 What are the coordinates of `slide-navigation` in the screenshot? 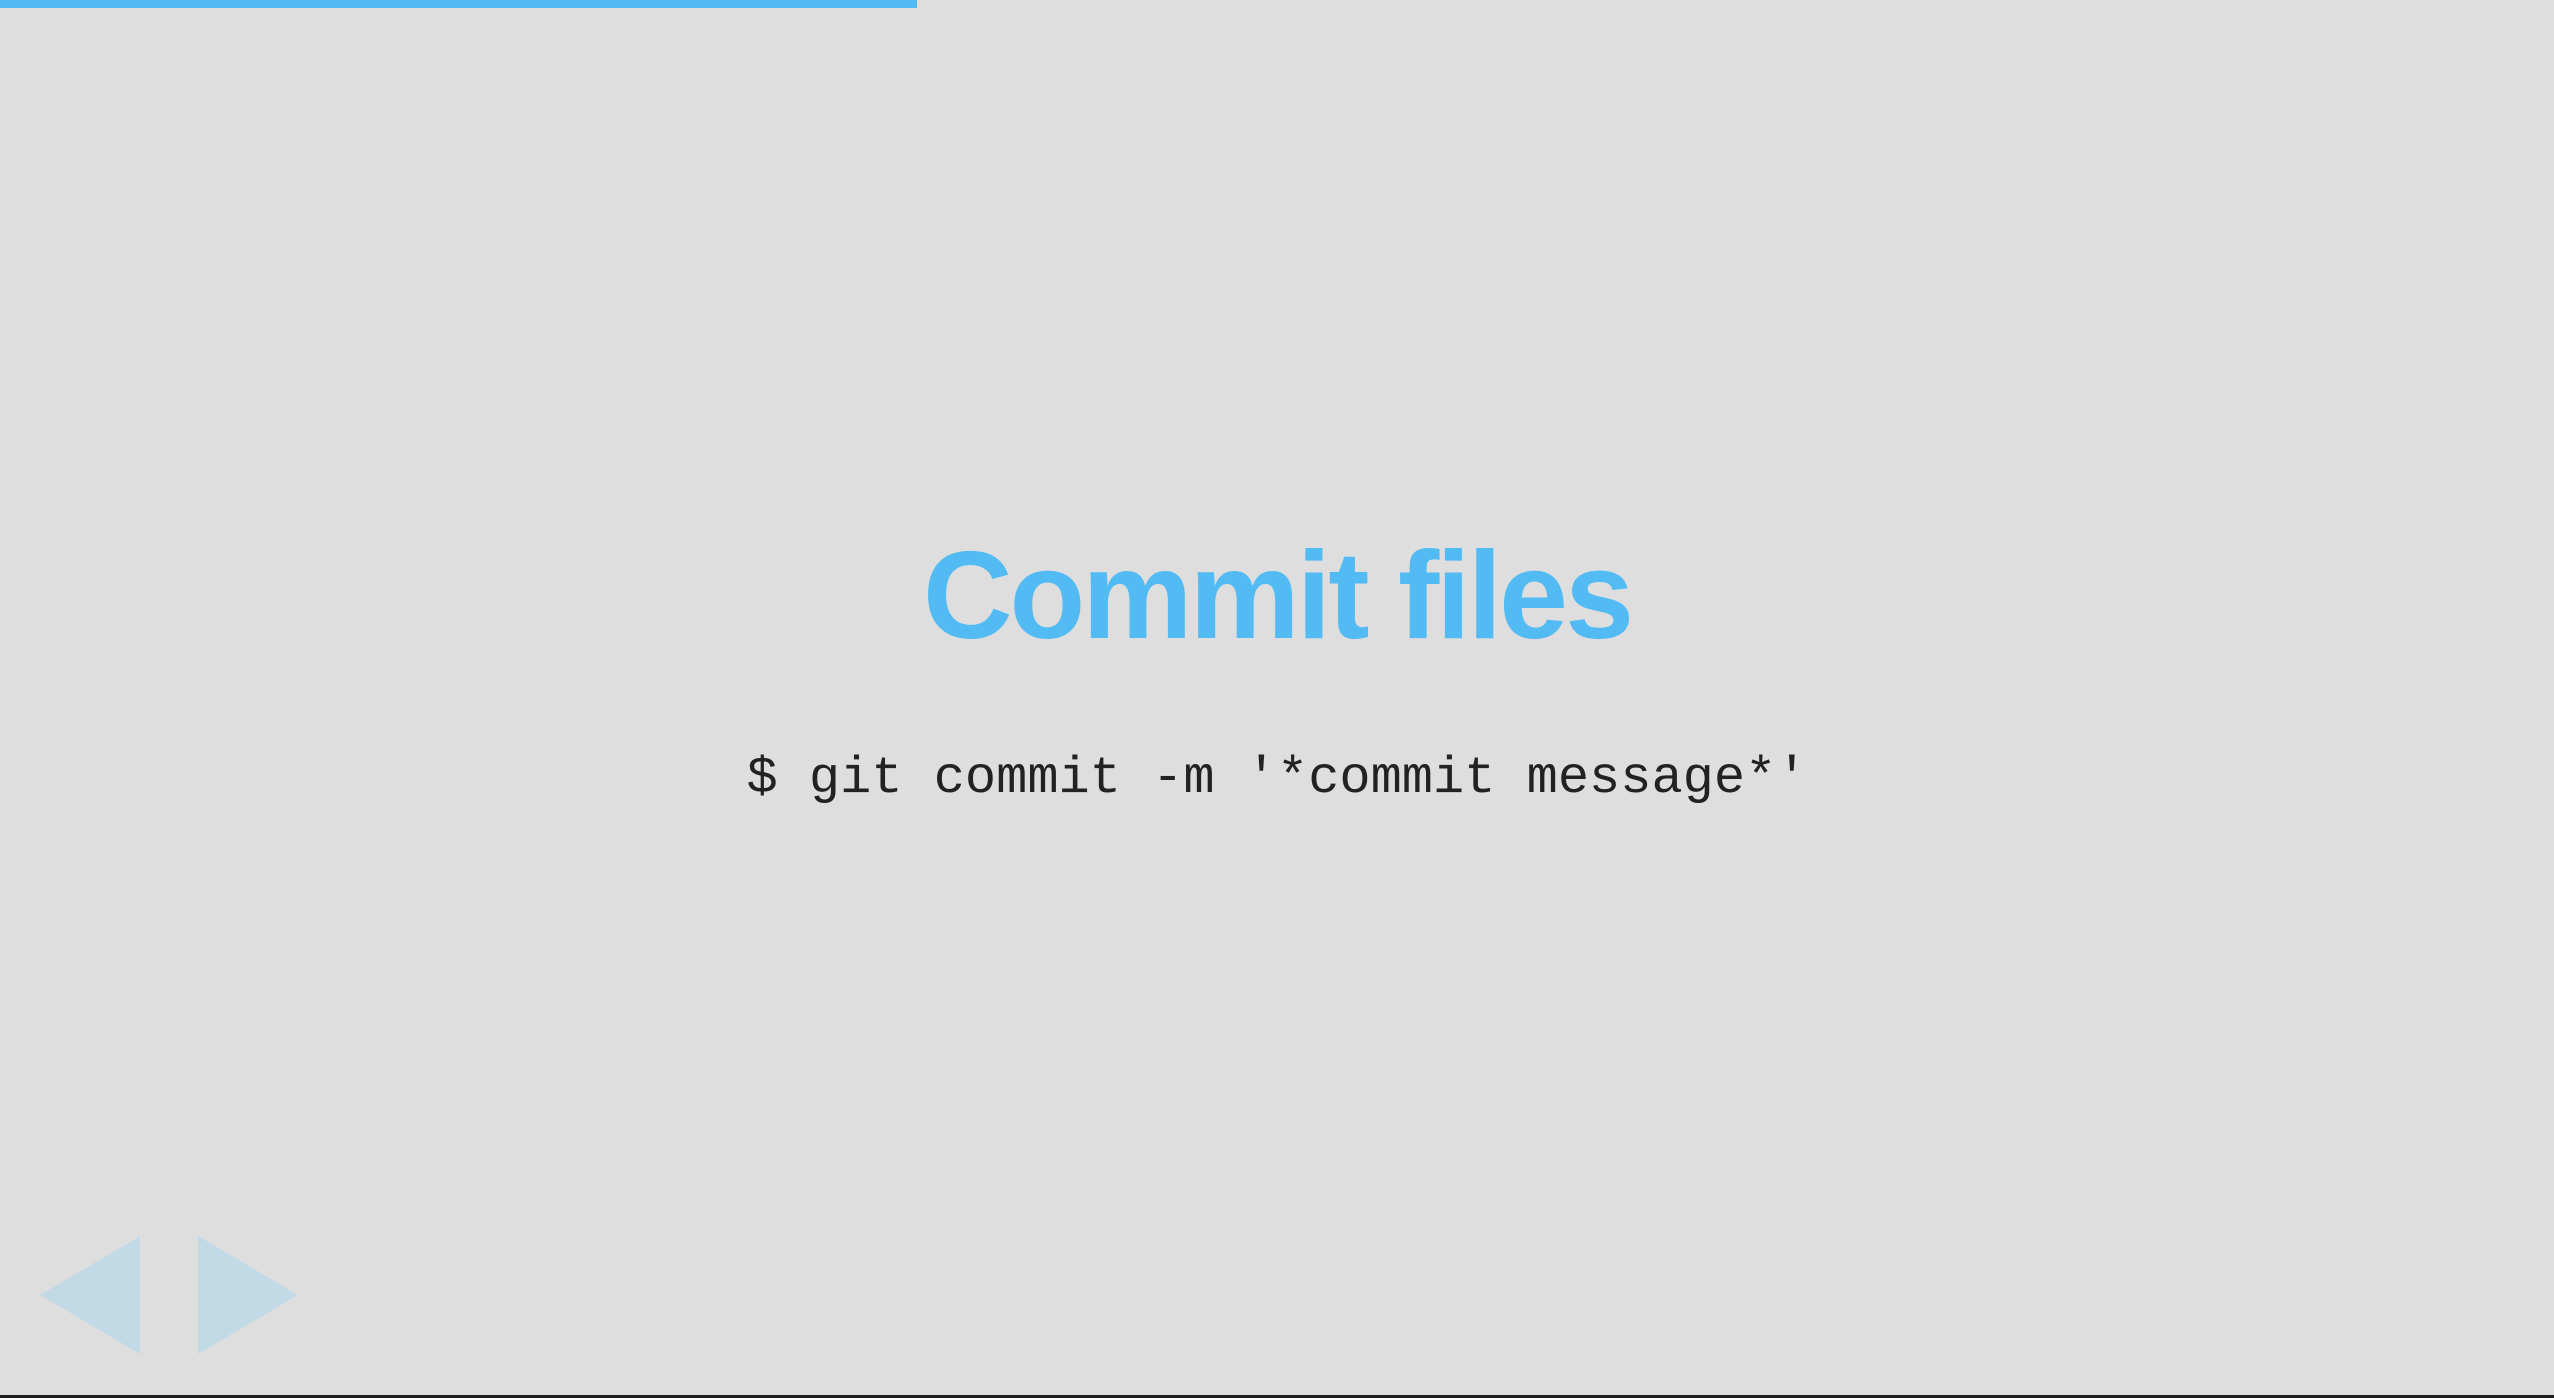 It's located at (170, 1295).